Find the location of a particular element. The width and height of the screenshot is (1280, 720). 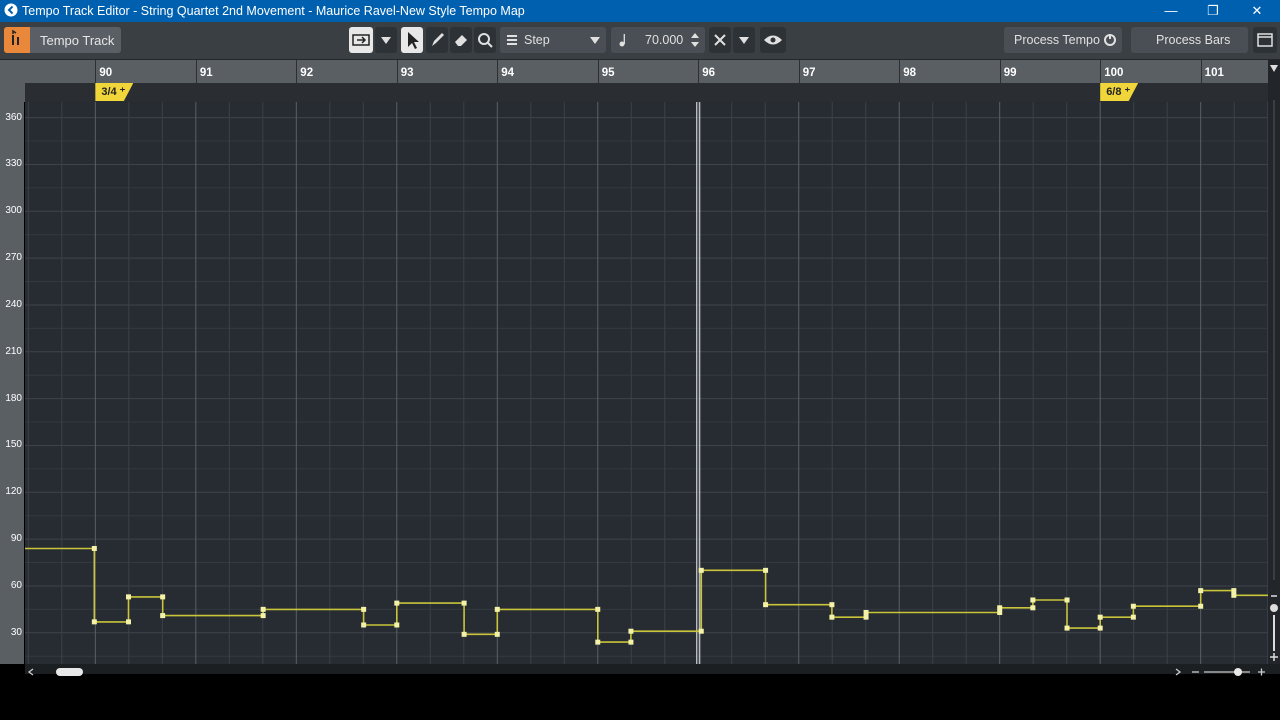

snap-dropdown-button is located at coordinates (386, 40).